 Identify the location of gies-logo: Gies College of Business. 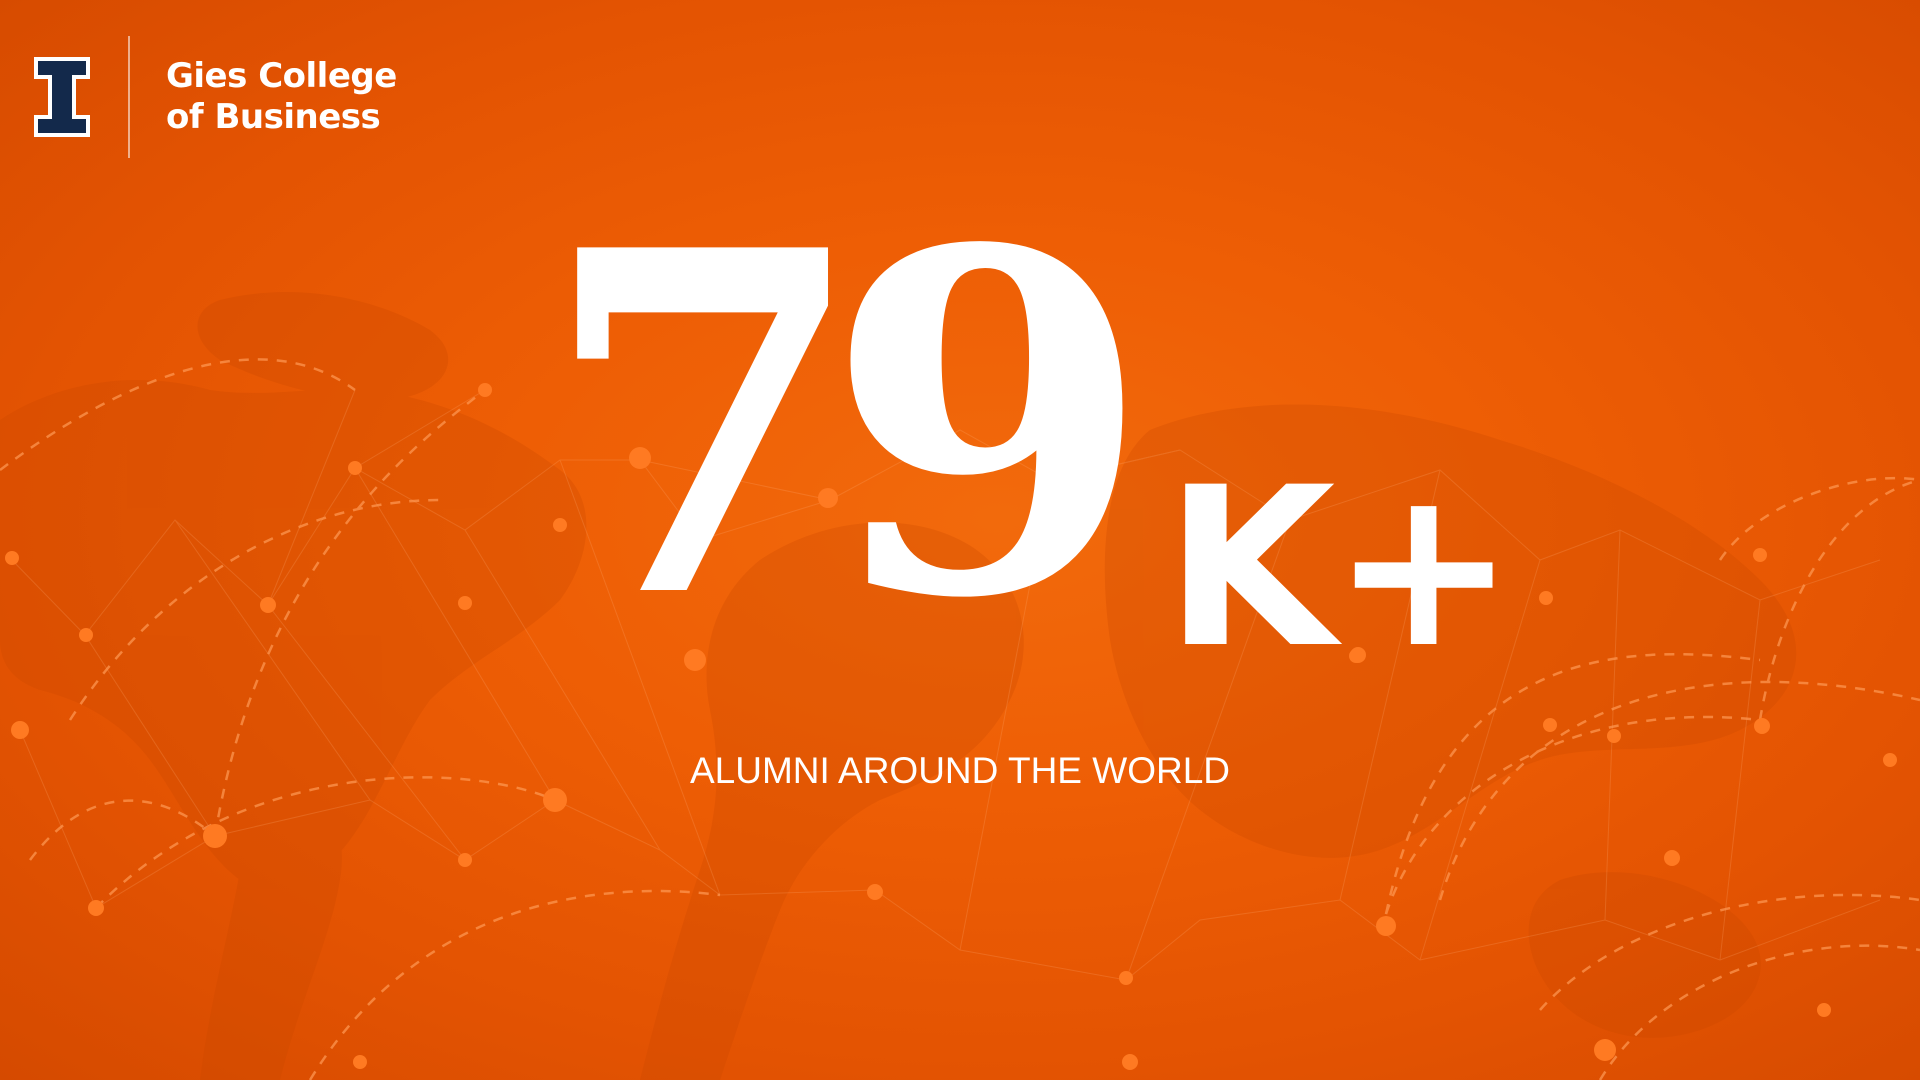
(215, 97).